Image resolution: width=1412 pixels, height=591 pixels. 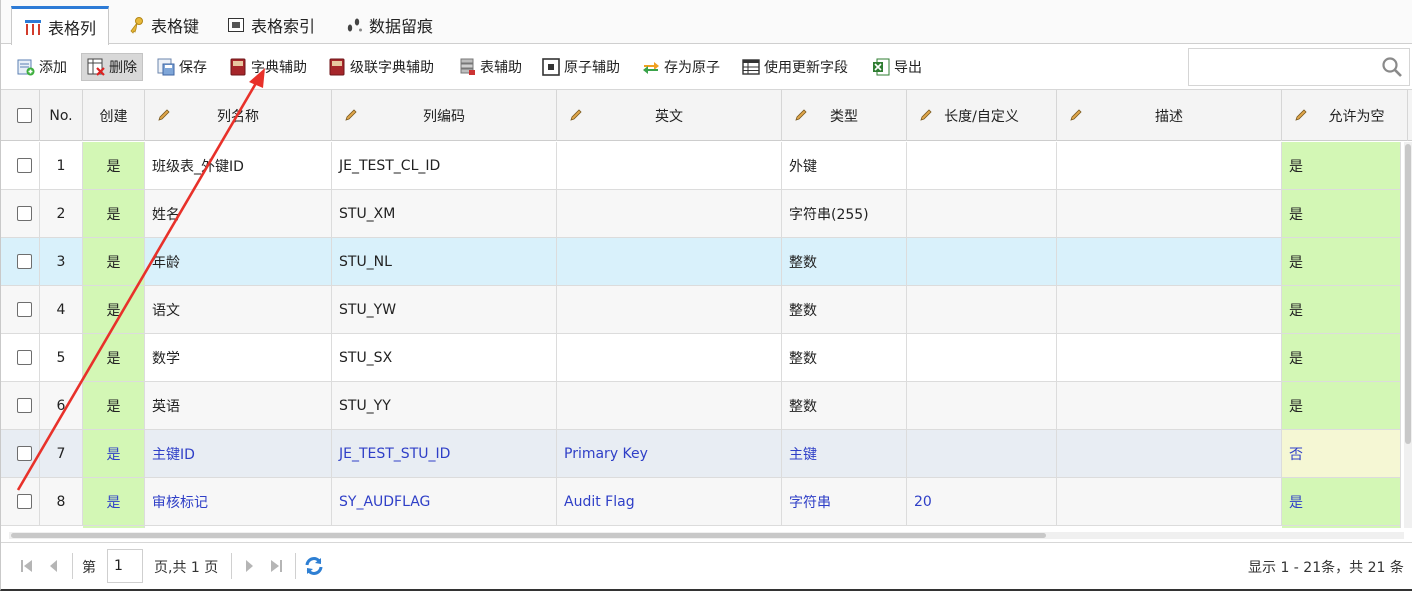 What do you see at coordinates (701, 406) in the screenshot?
I see `table-row: 6 是 英语 STU_YY 整数 是` at bounding box center [701, 406].